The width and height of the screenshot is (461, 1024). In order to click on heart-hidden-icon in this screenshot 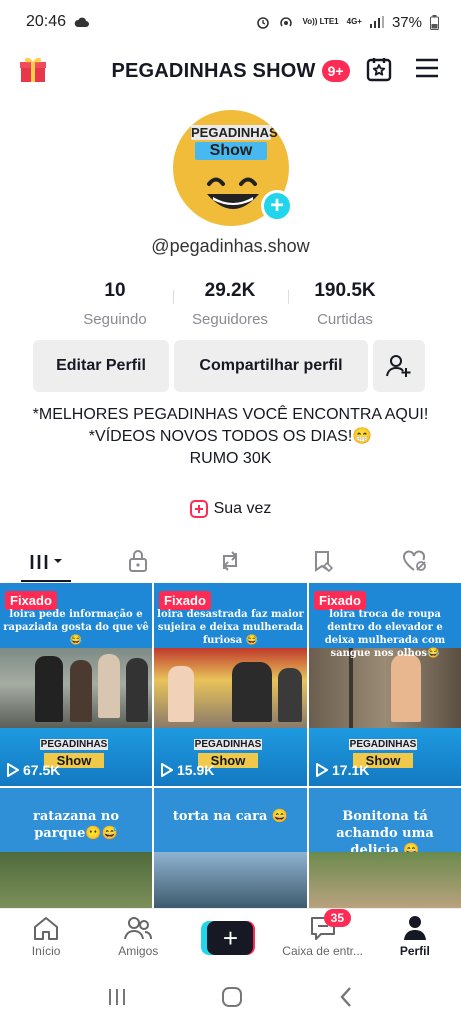, I will do `click(414, 560)`.